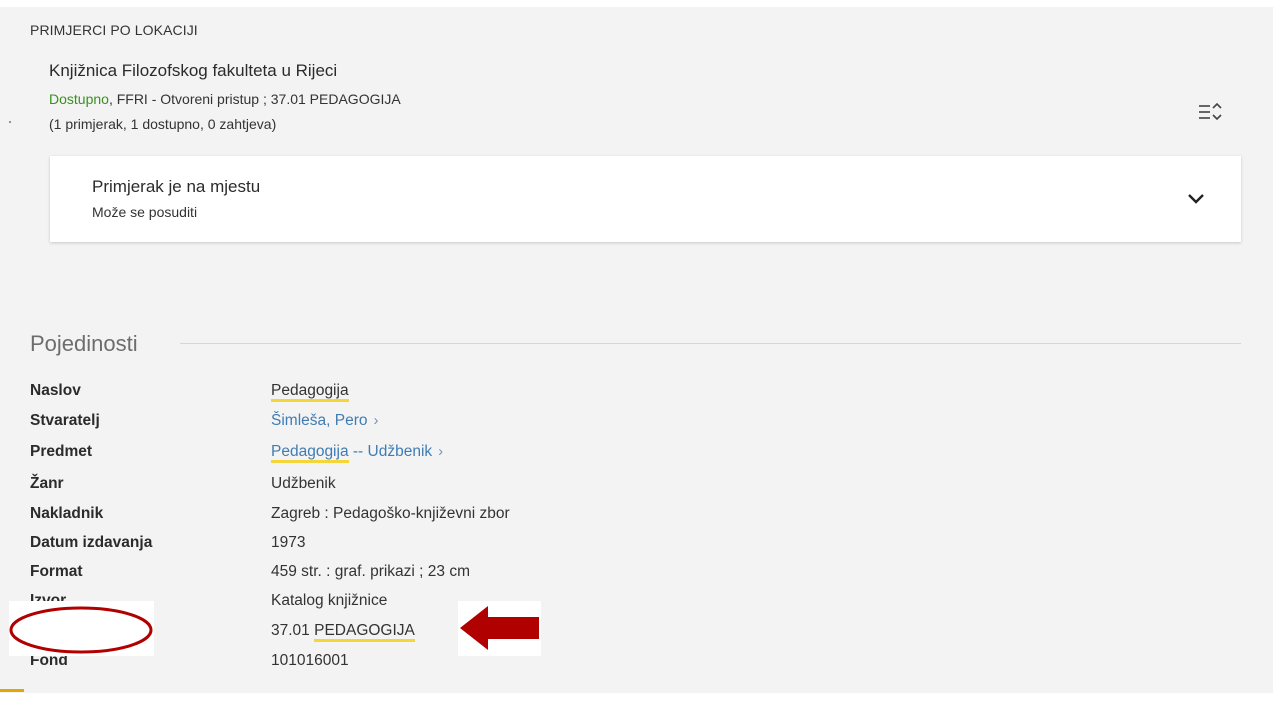  I want to click on detail-value: 101016001, so click(310, 660).